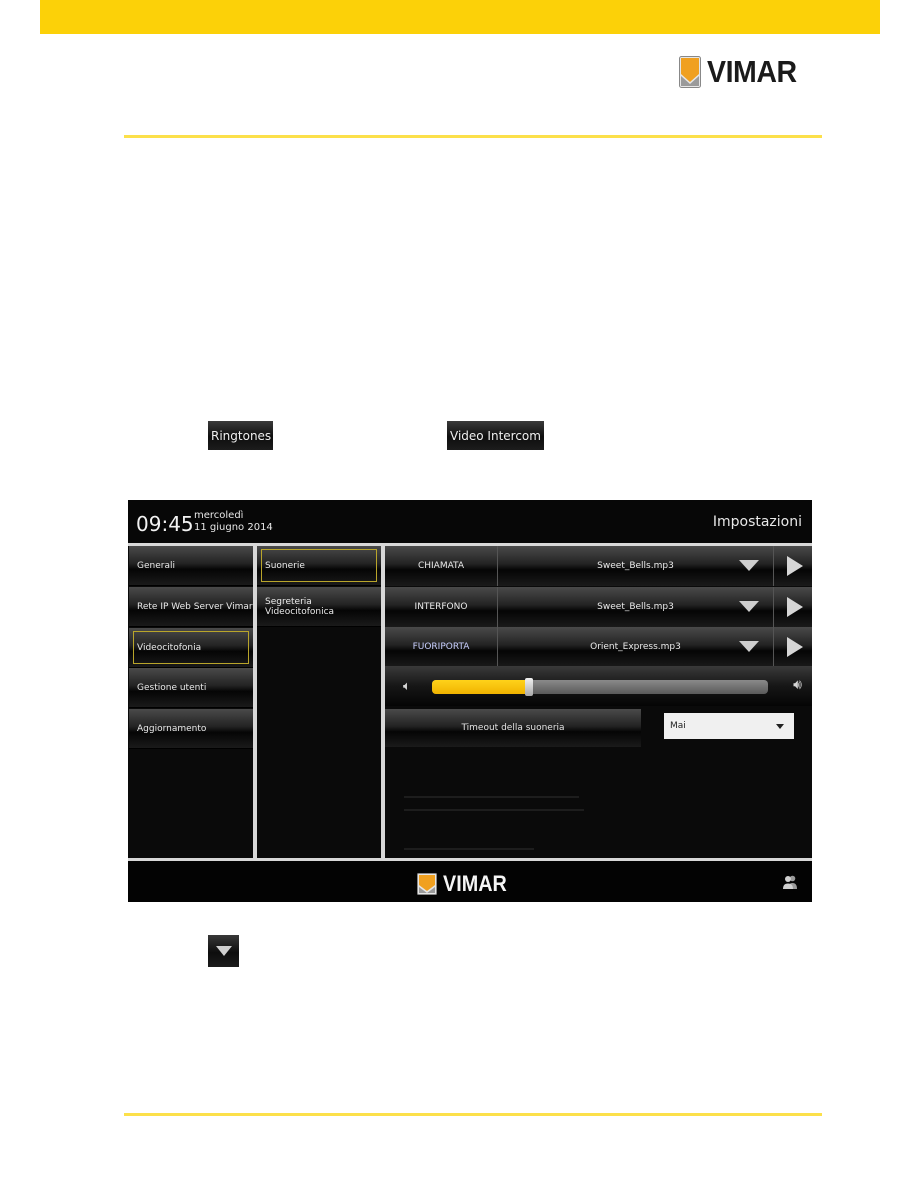 This screenshot has height=1188, width=918. I want to click on clock: 09:45, so click(165, 524).